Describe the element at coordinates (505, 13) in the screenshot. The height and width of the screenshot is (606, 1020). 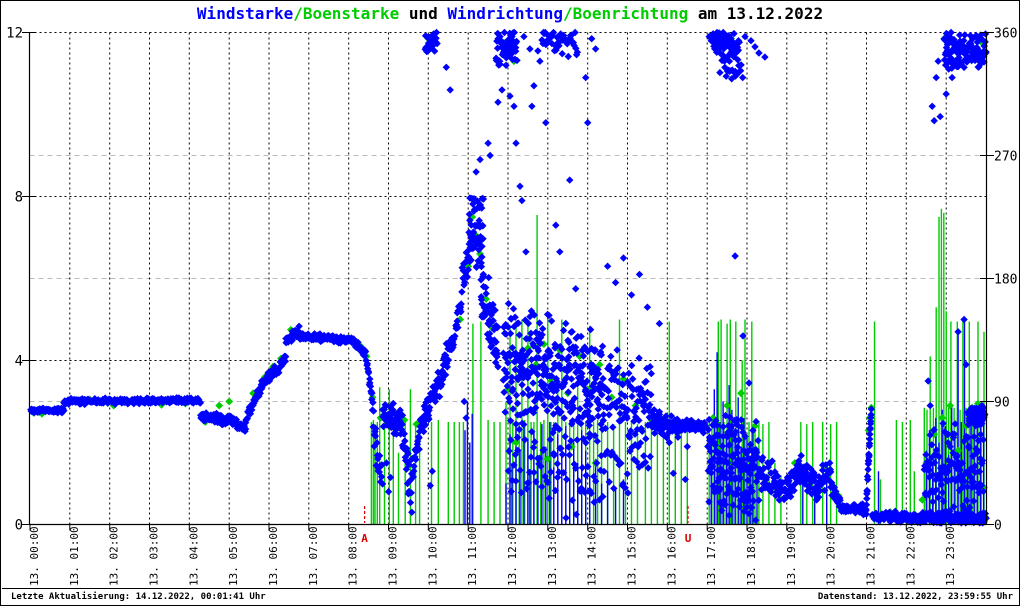
I see `title-wind-direction-label: Windrichtung` at that location.